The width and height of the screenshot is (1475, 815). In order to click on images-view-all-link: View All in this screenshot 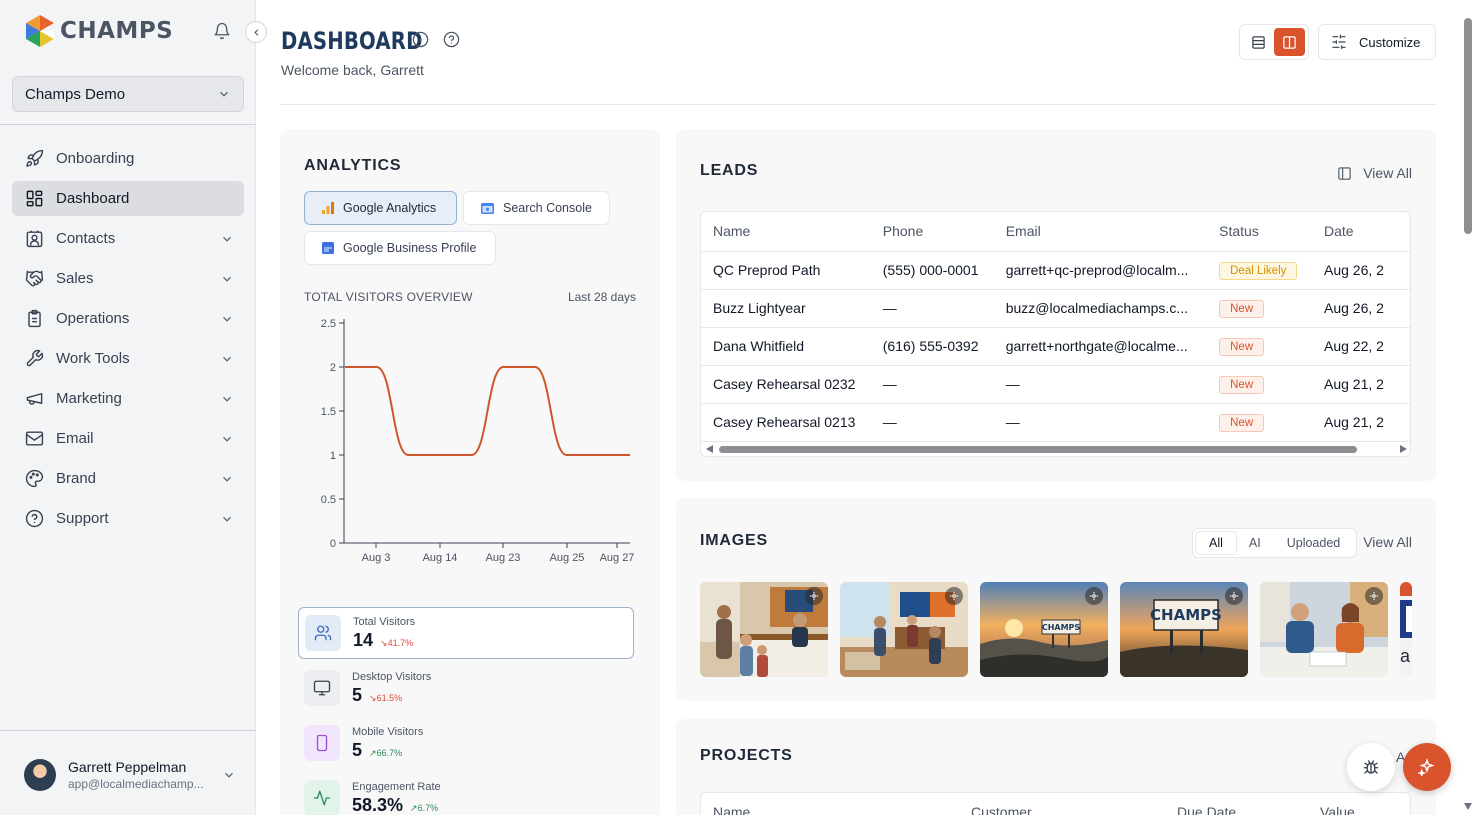, I will do `click(1387, 542)`.